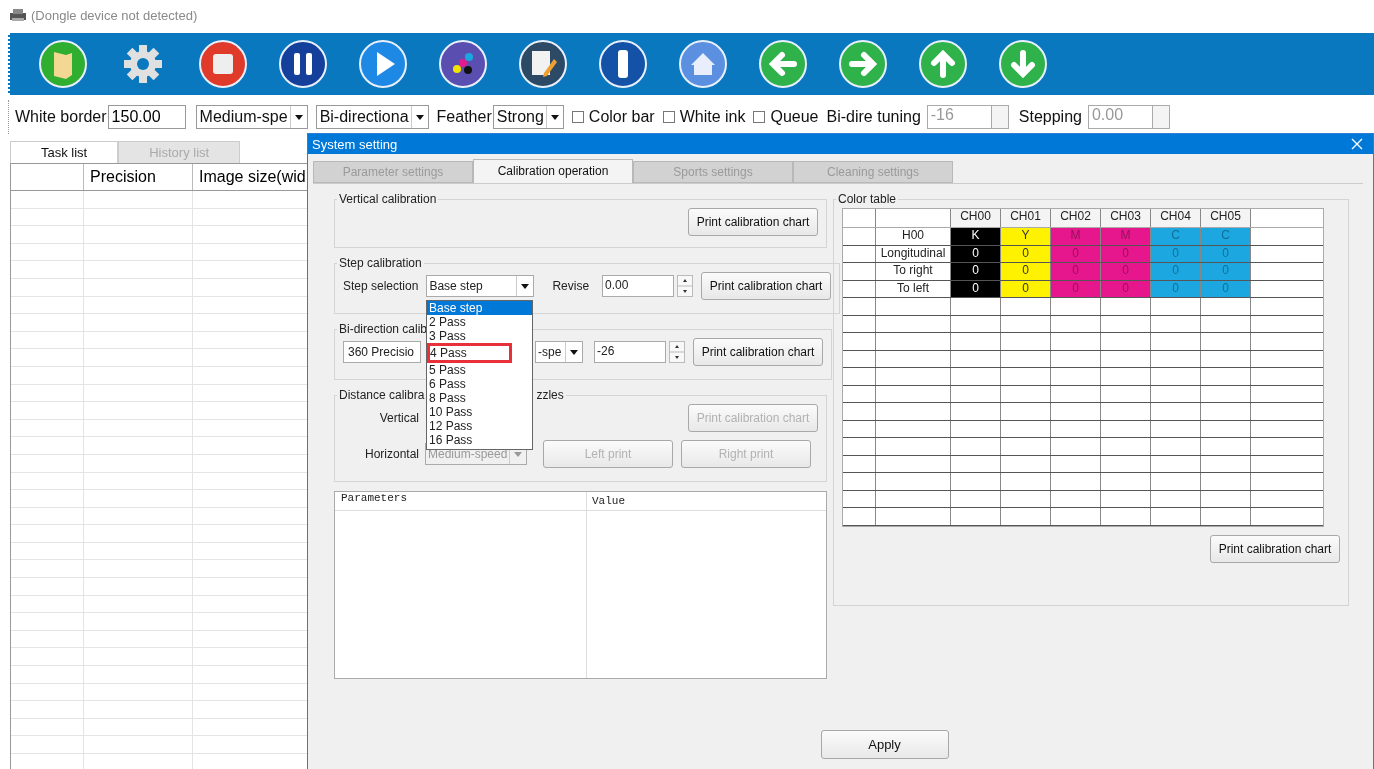 This screenshot has height=769, width=1374. I want to click on group-title: Vertical calibration, so click(388, 199).